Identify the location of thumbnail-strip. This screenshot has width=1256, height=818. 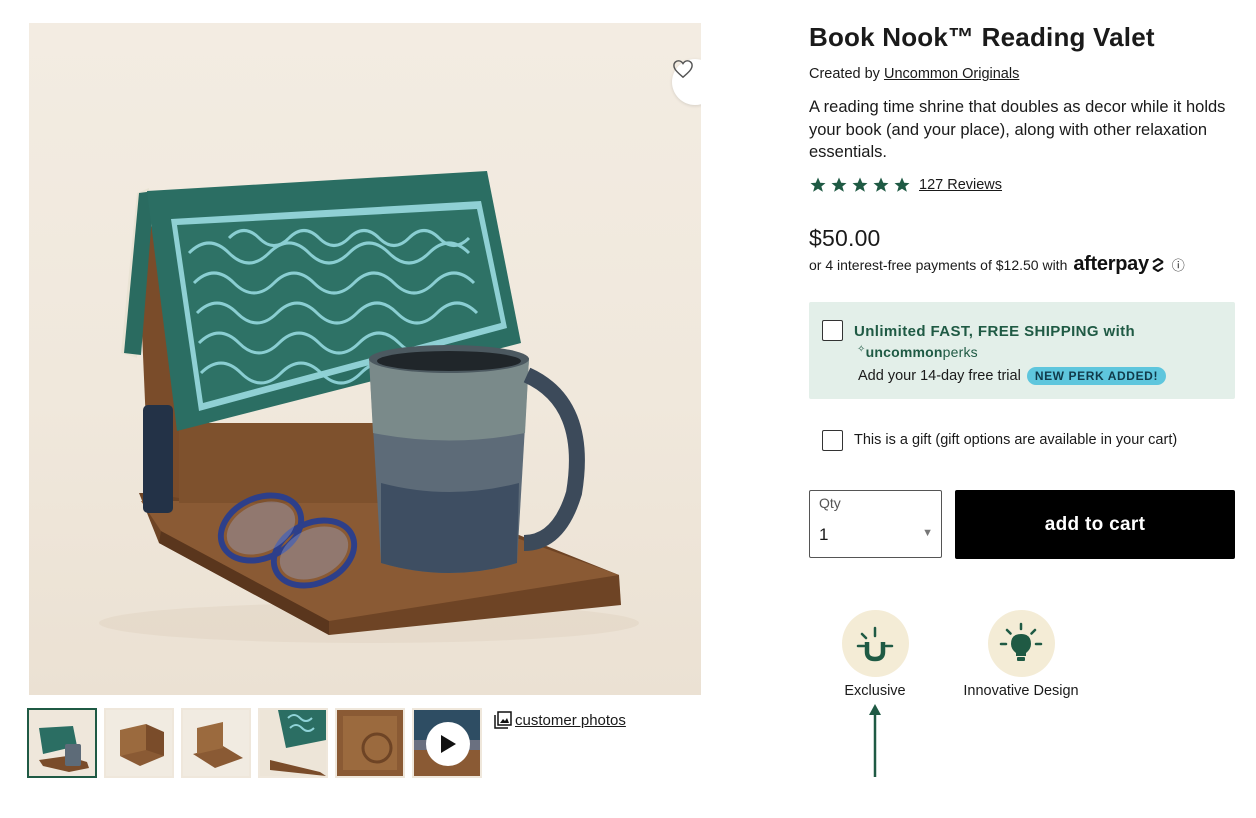
(254, 743).